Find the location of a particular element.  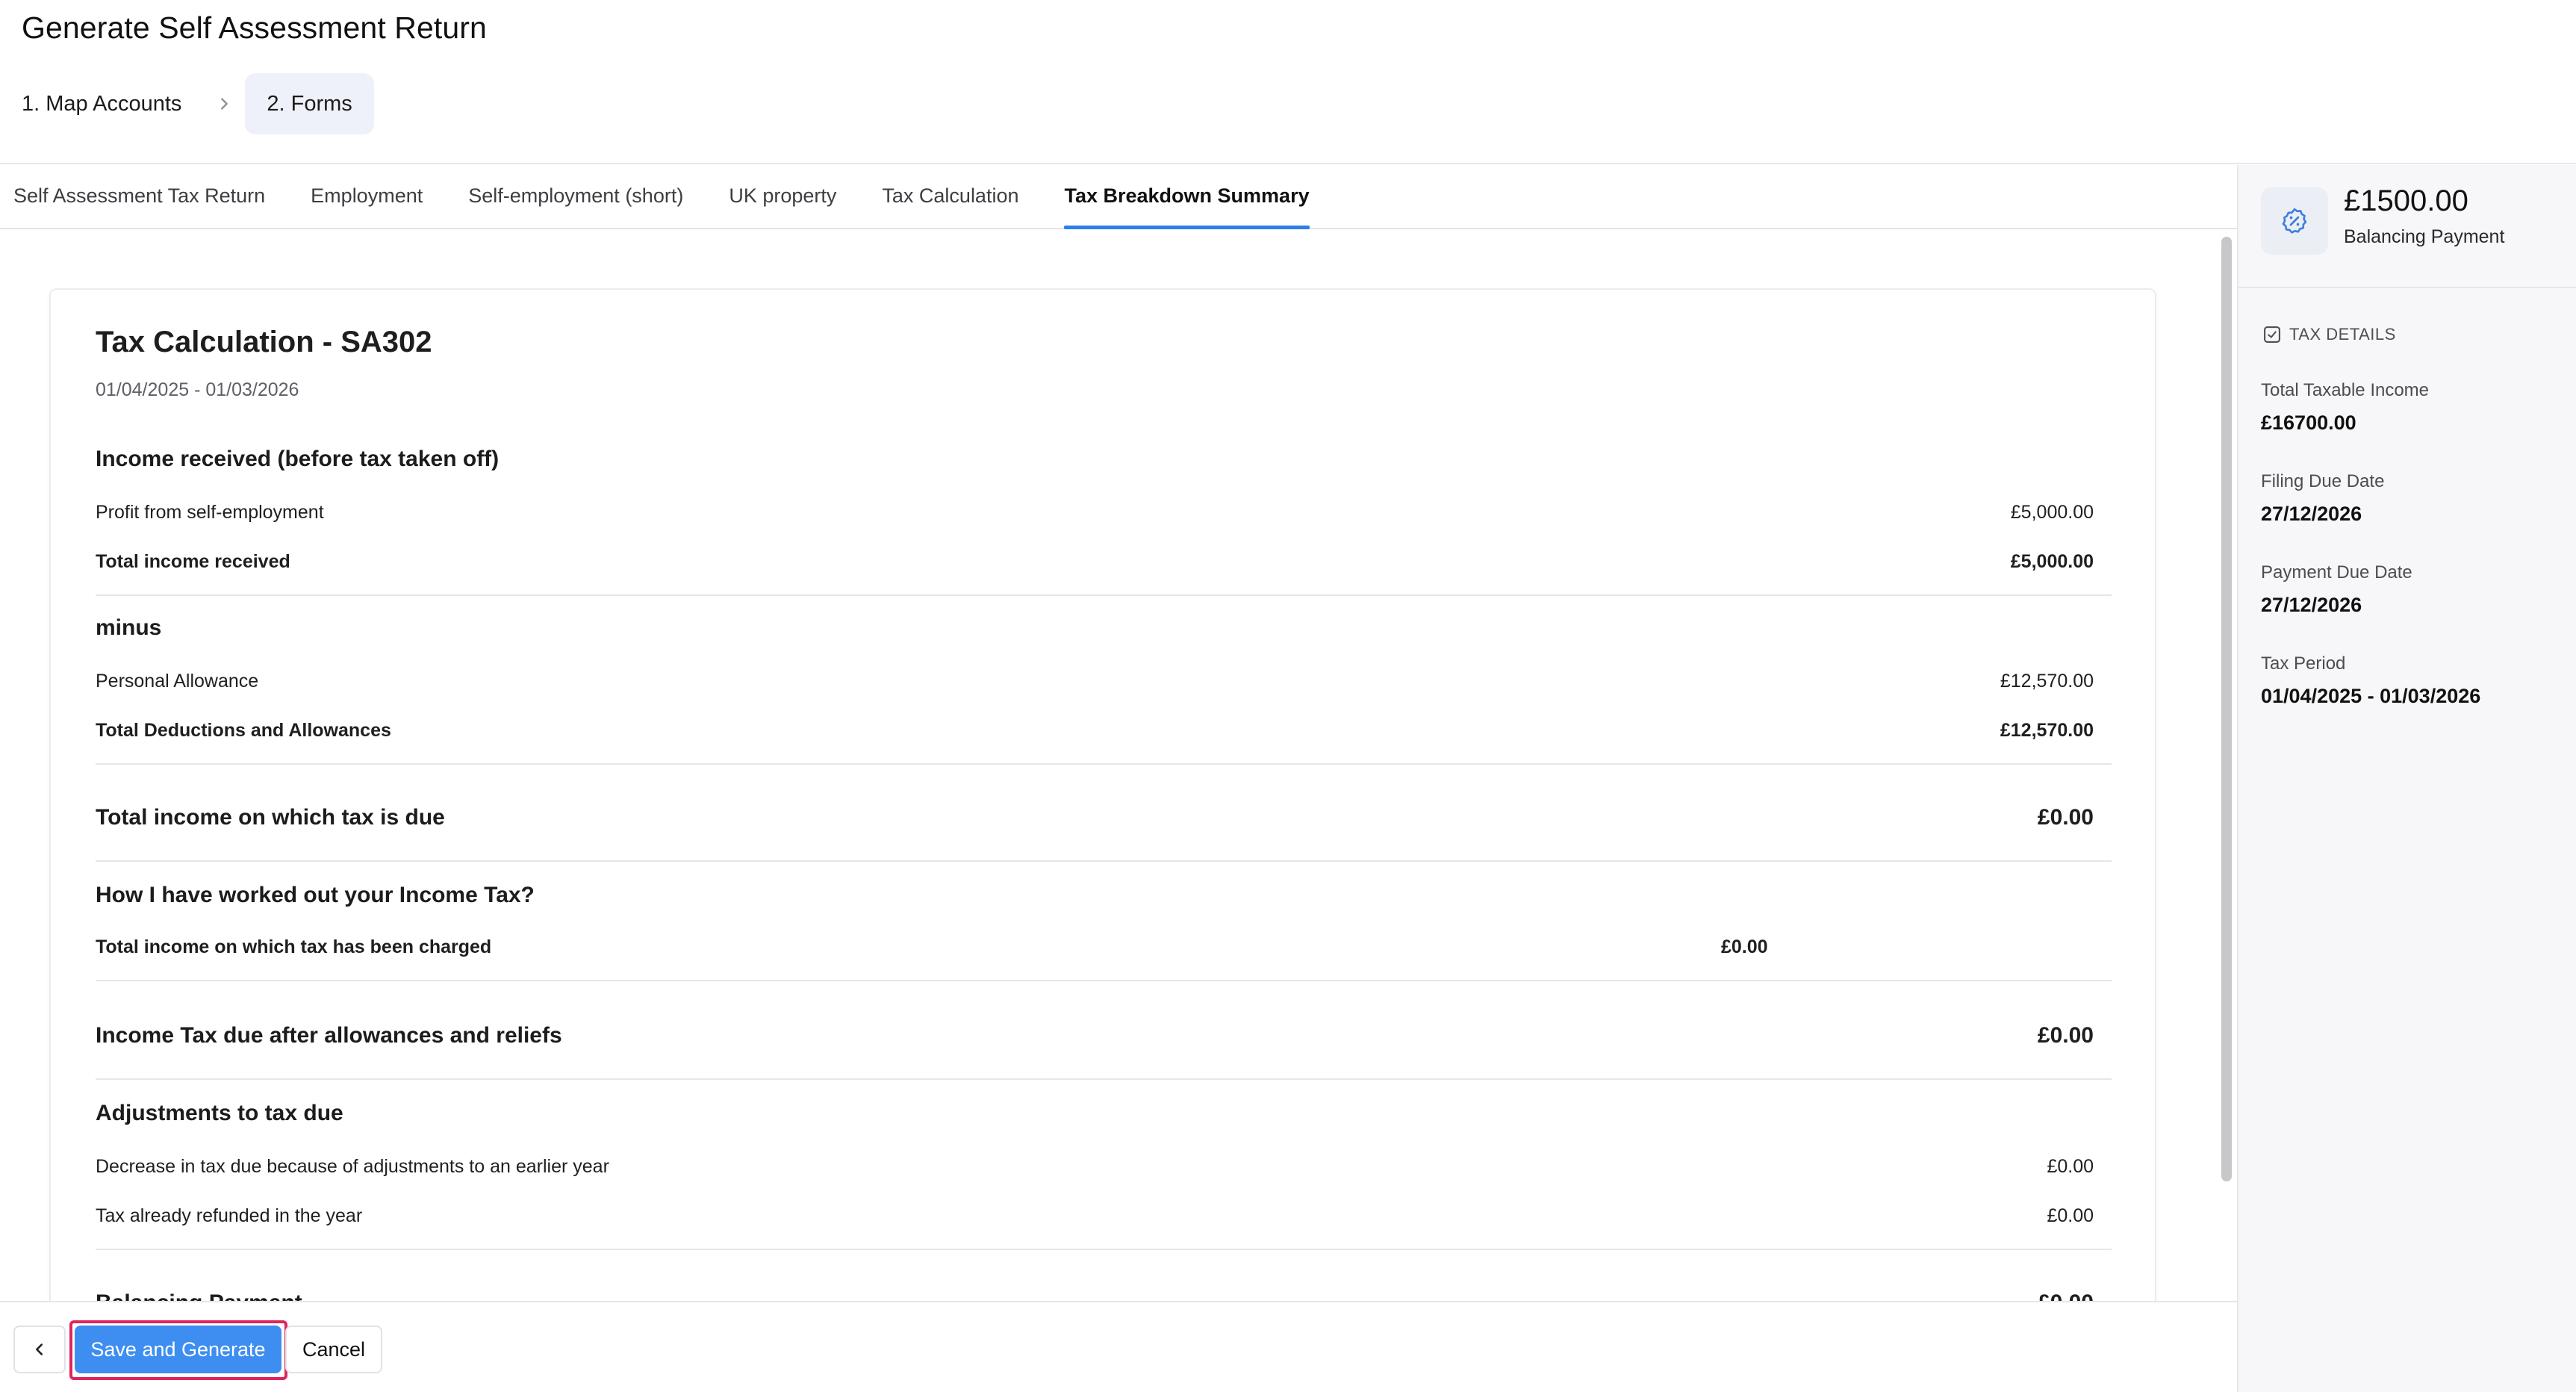

tax-period-value: 01/04/2025 - 01/03/2026 is located at coordinates (2371, 696).